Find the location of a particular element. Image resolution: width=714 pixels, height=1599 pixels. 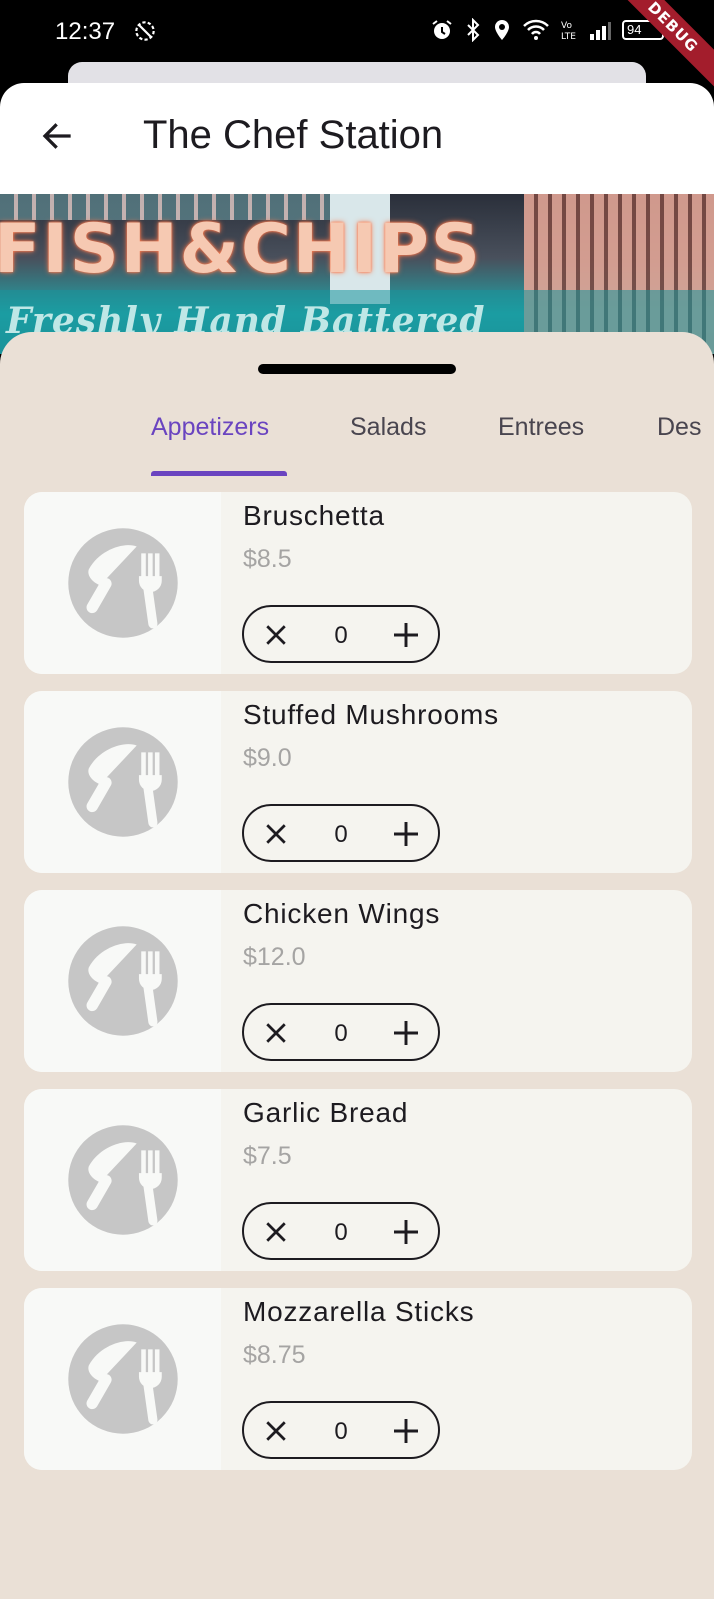

app-bar: The Chef Station is located at coordinates (357, 138).